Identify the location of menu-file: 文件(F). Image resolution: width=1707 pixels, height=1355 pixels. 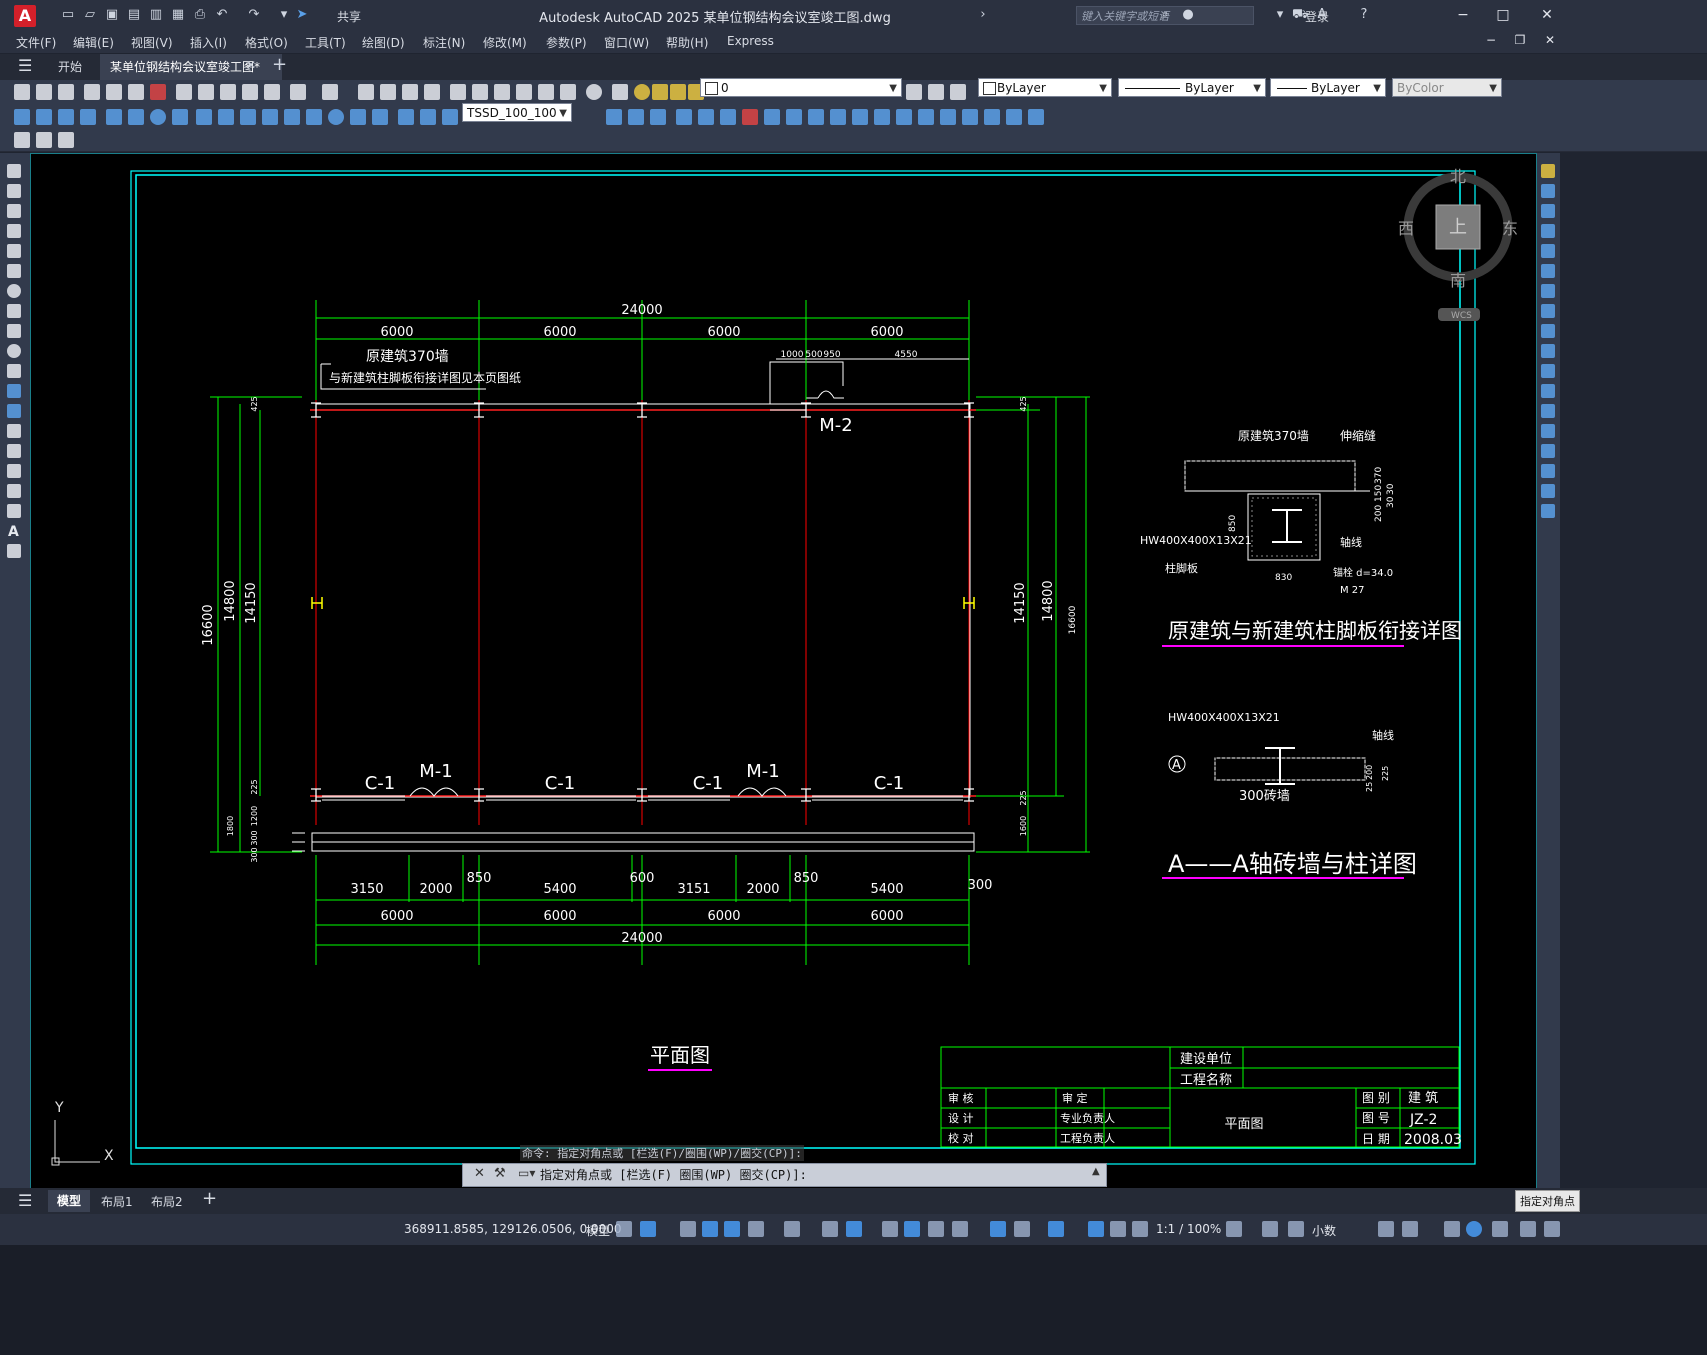
(36, 42).